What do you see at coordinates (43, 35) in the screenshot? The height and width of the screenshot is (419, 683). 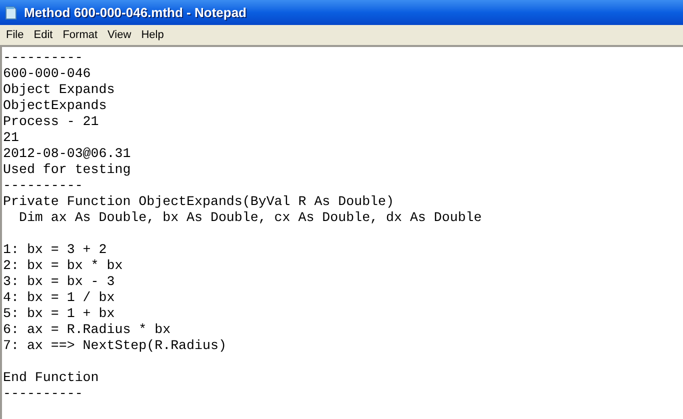 I see `menu-item: Edit` at bounding box center [43, 35].